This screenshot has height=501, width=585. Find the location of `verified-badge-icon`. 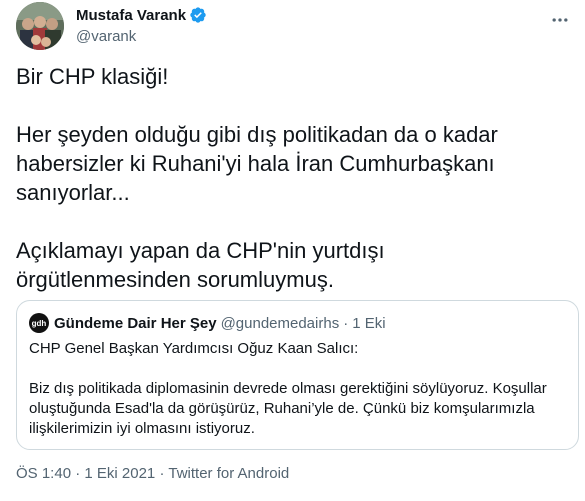

verified-badge-icon is located at coordinates (198, 15).